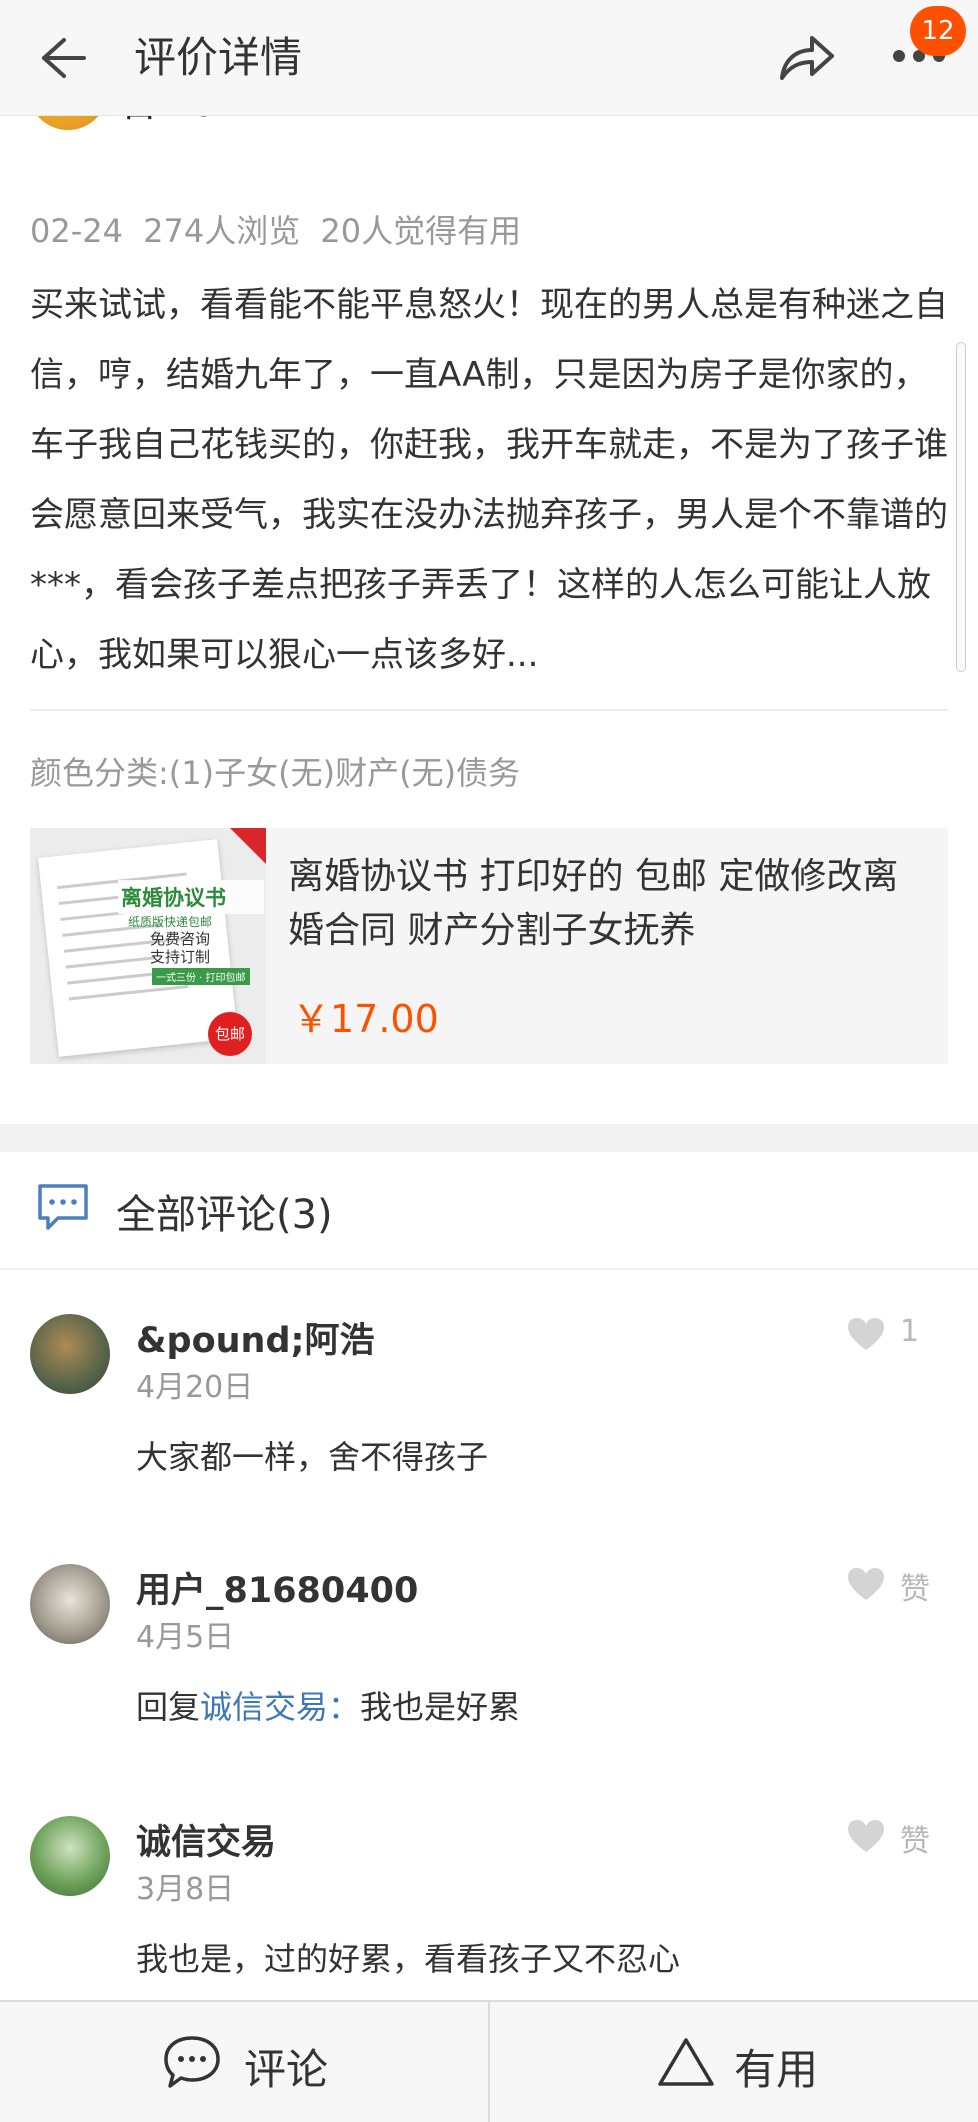 Image resolution: width=978 pixels, height=2122 pixels. I want to click on text-scrollbar, so click(961, 507).